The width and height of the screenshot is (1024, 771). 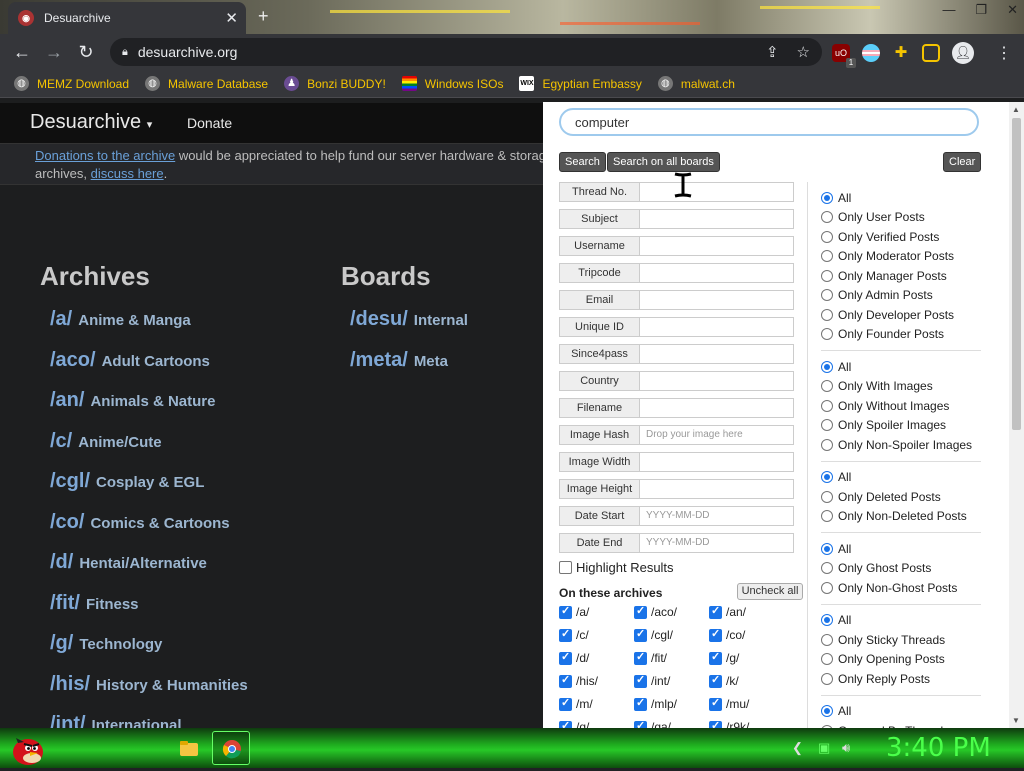 What do you see at coordinates (149, 652) in the screenshot?
I see `list-item: /g/Technology` at bounding box center [149, 652].